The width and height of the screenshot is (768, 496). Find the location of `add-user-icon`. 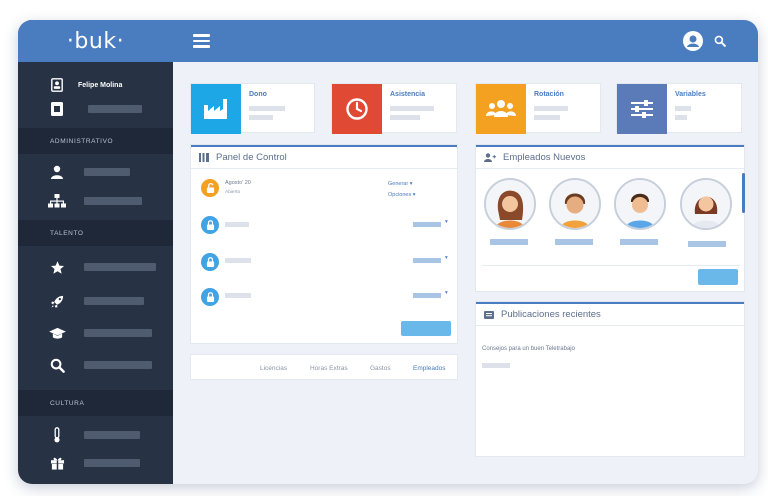

add-user-icon is located at coordinates (490, 157).